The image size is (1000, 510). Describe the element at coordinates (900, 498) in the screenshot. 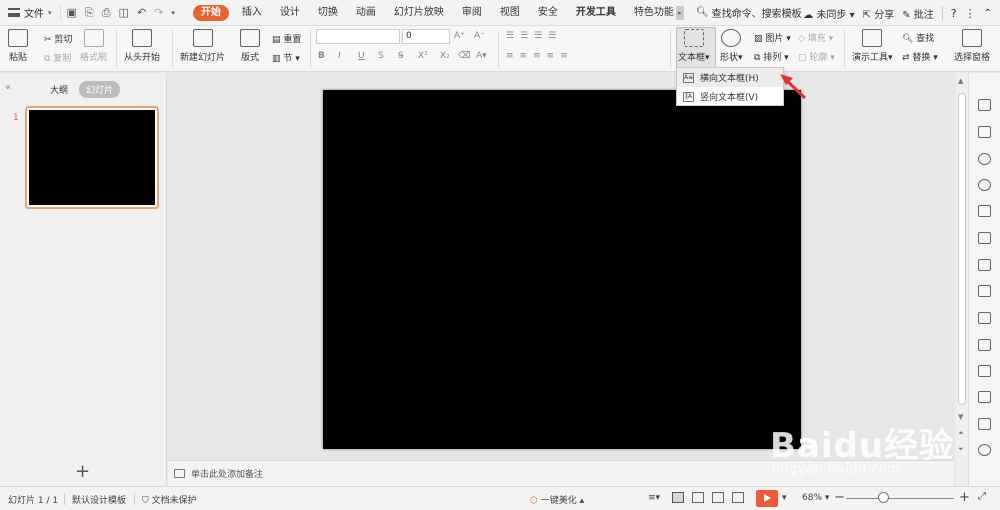

I see `zoom-slider-track` at that location.